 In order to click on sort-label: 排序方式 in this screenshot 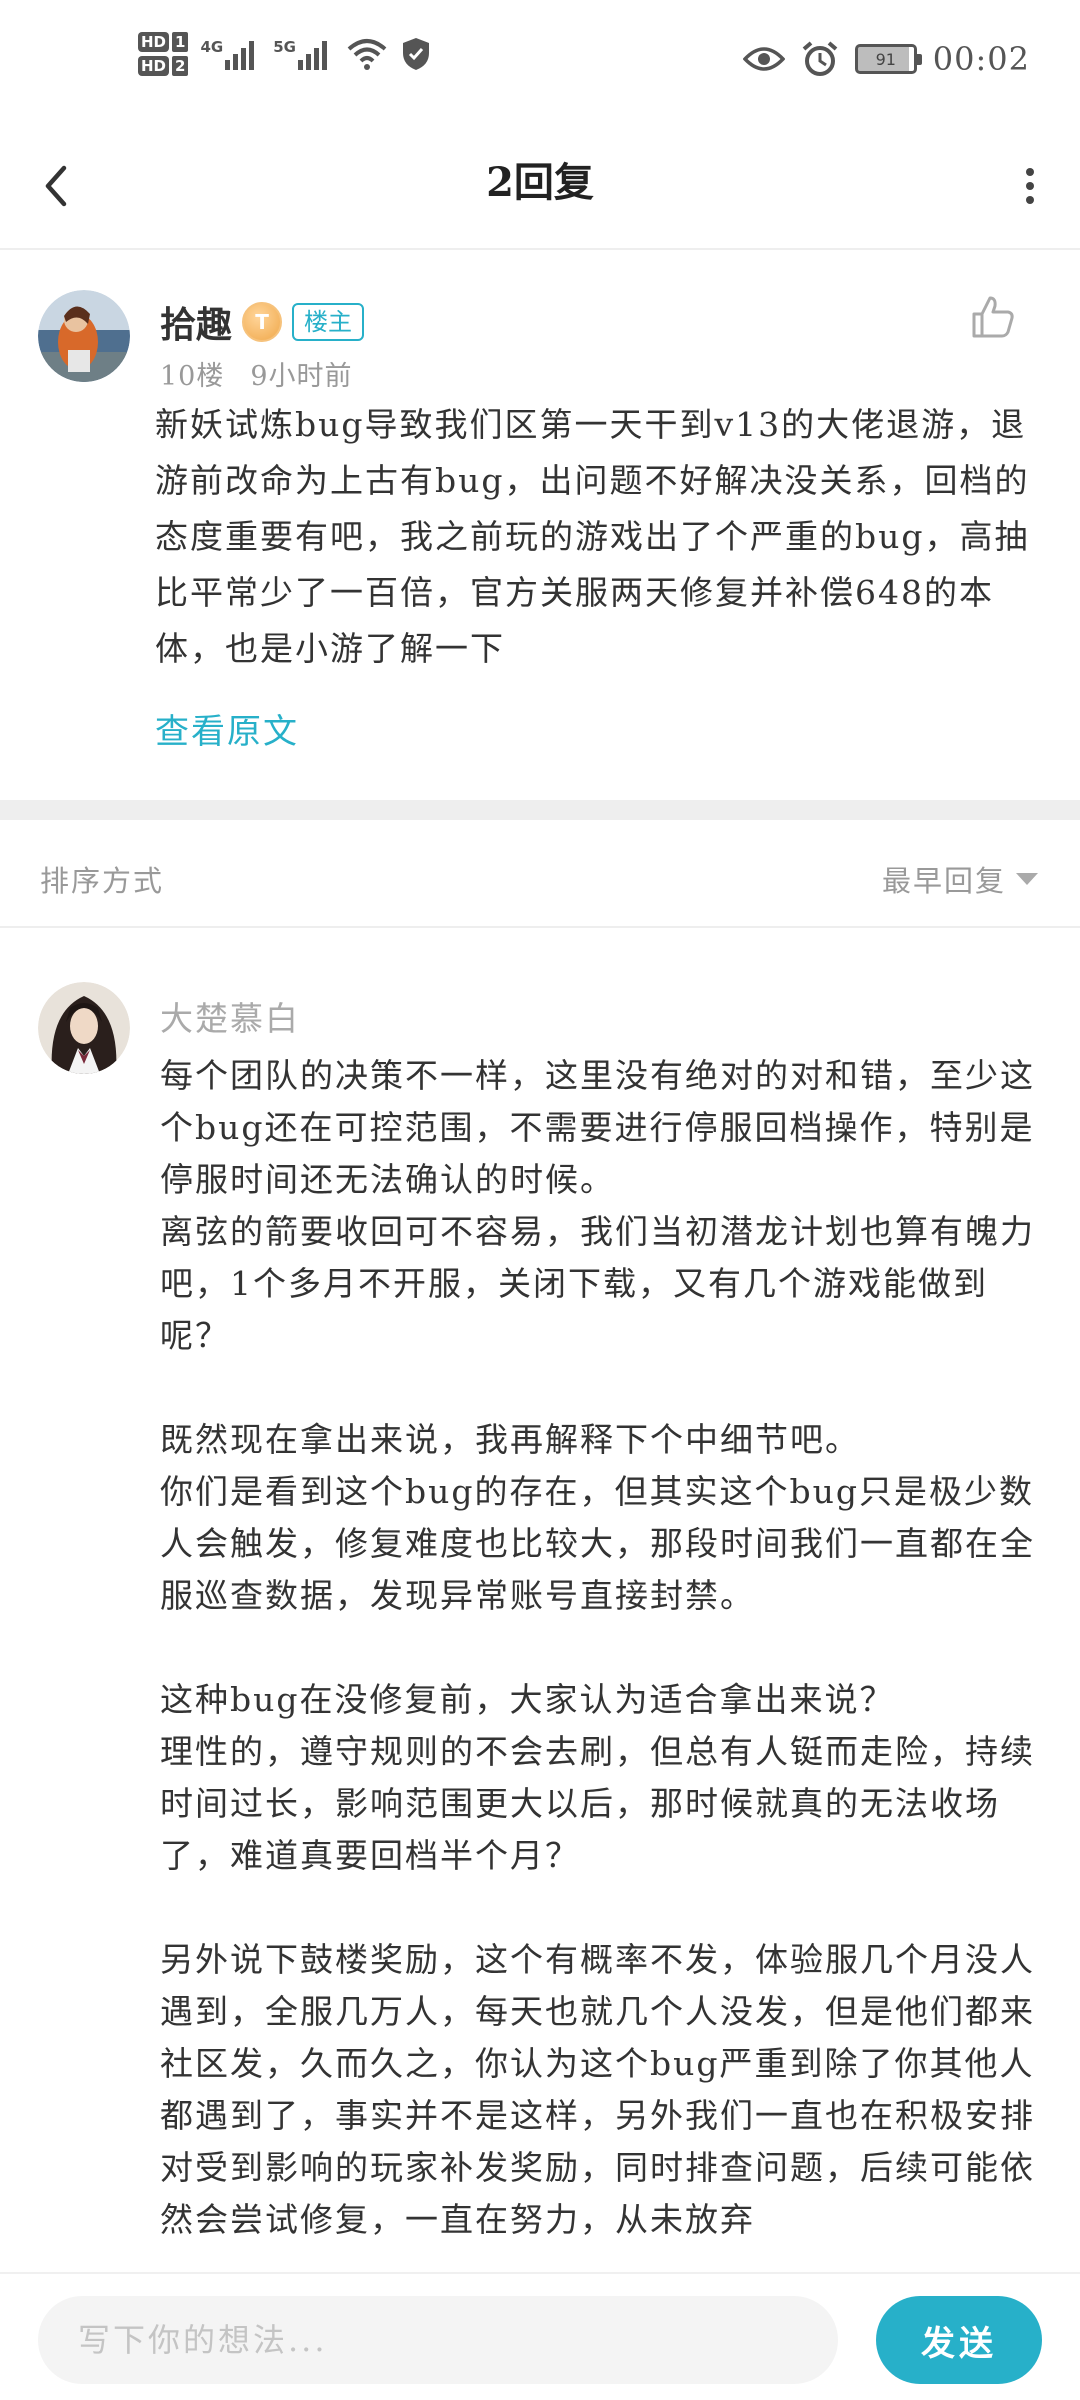, I will do `click(102, 881)`.